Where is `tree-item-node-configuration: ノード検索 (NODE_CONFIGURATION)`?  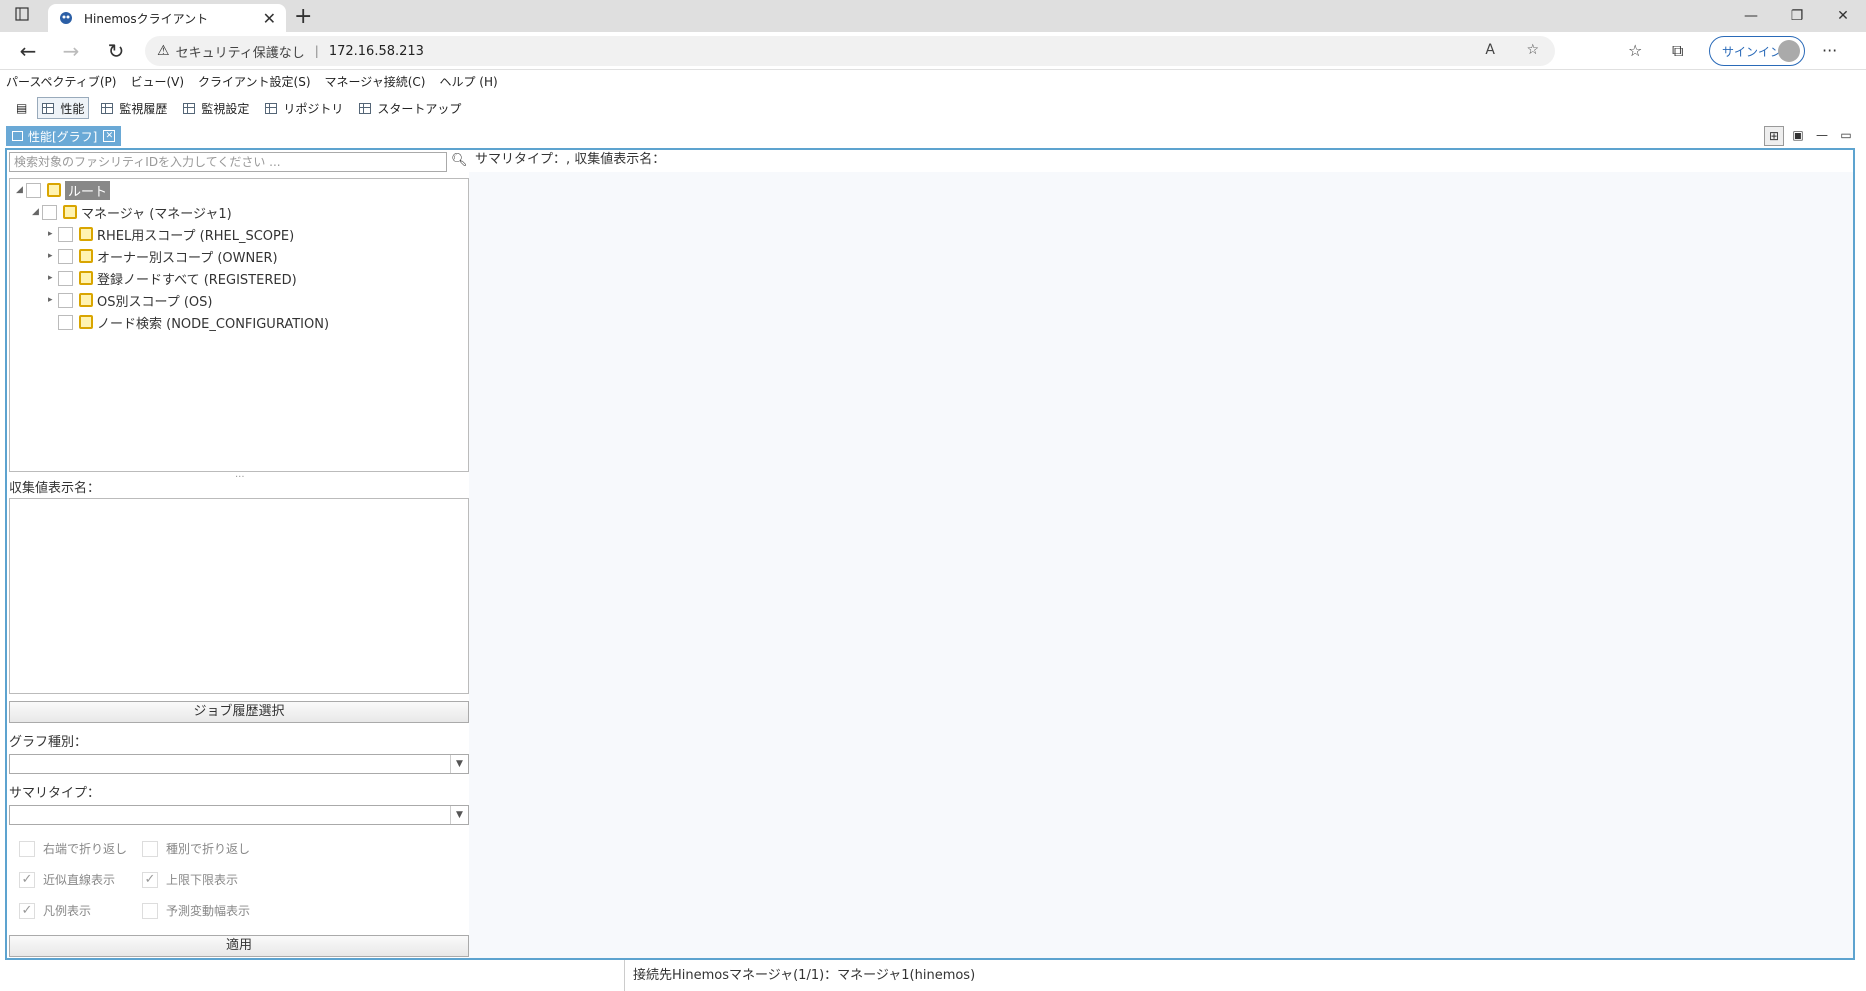 tree-item-node-configuration: ノード検索 (NODE_CONFIGURATION) is located at coordinates (188, 322).